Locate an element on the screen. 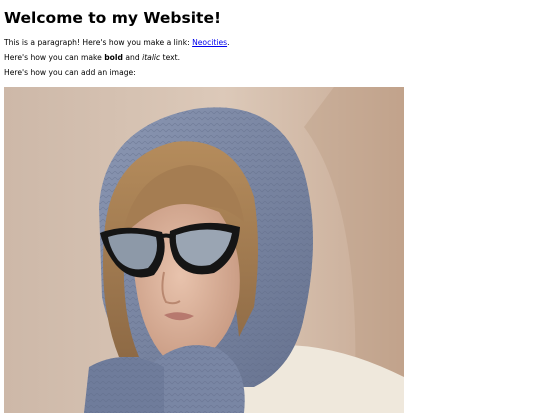 This screenshot has width=540, height=413. intro-suffix: . is located at coordinates (228, 42).